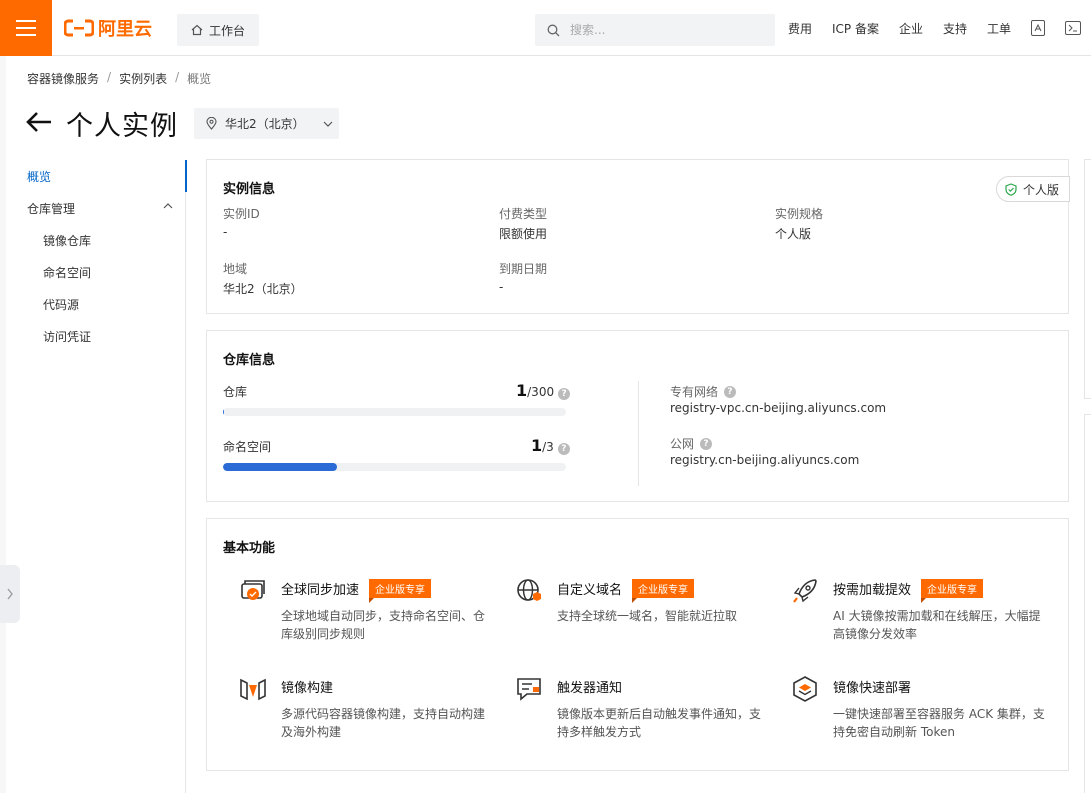 This screenshot has height=793, width=1091. What do you see at coordinates (320, 590) in the screenshot?
I see `feature-name: 全球同步加速` at bounding box center [320, 590].